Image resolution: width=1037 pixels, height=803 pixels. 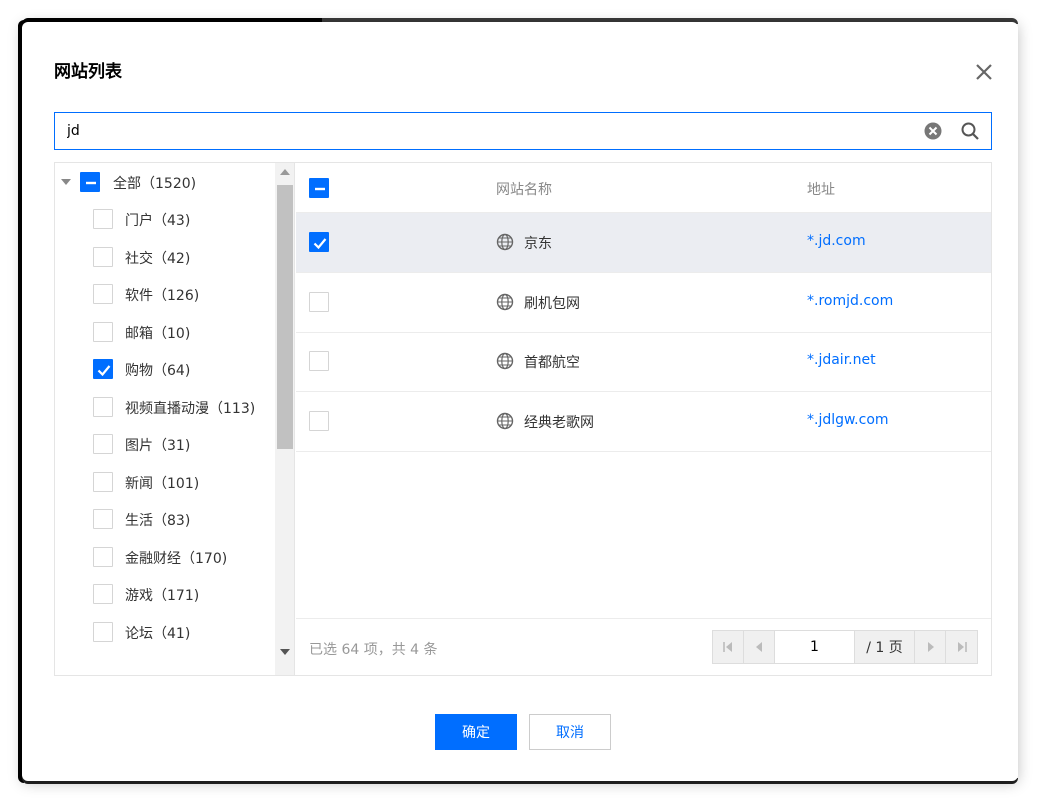 What do you see at coordinates (88, 72) in the screenshot?
I see `dialog-title: 网站列表` at bounding box center [88, 72].